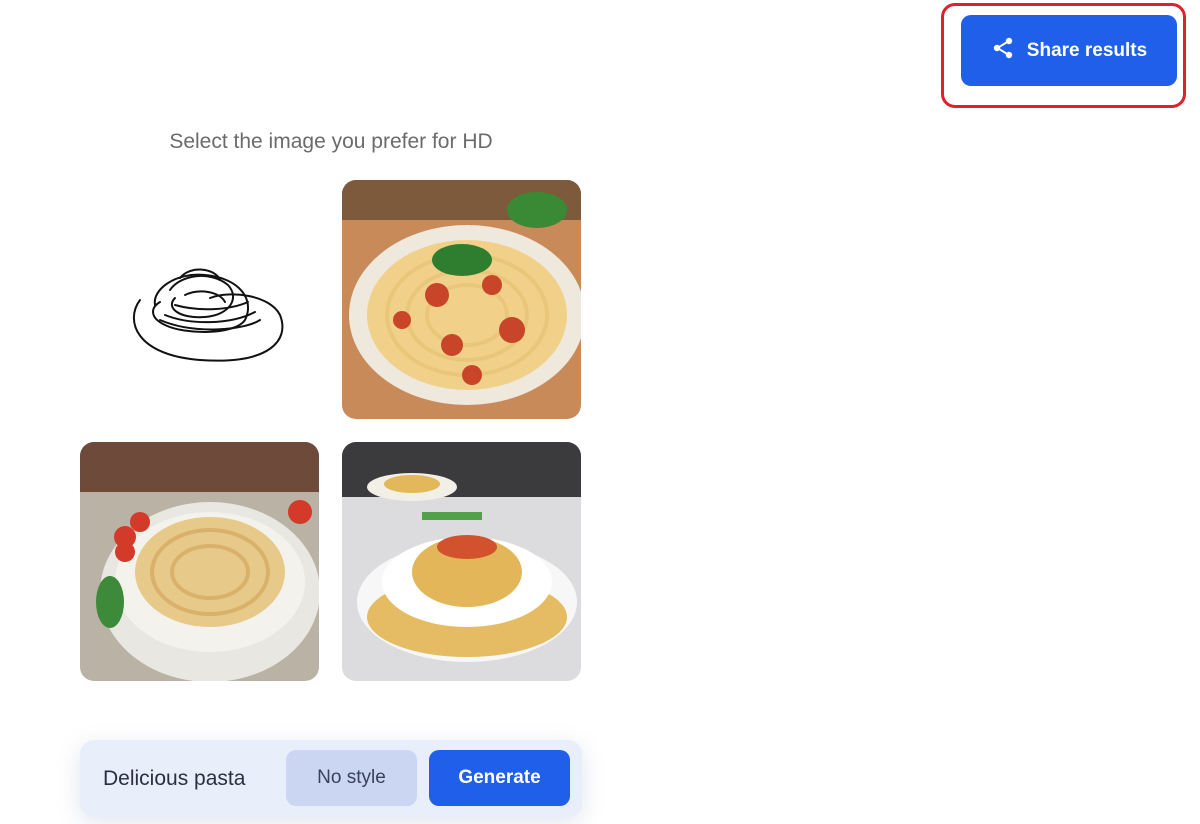 This screenshot has height=824, width=1200. Describe the element at coordinates (1003, 51) in the screenshot. I see `share-icon` at that location.